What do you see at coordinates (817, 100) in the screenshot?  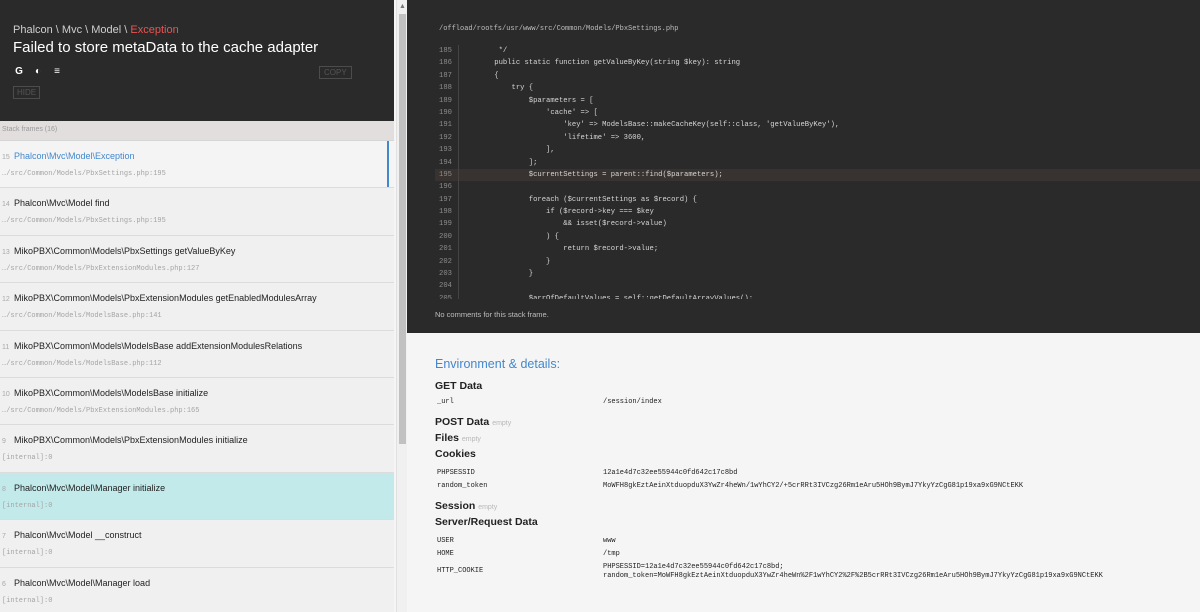 I see `code-line: 189 $parameters = [` at bounding box center [817, 100].